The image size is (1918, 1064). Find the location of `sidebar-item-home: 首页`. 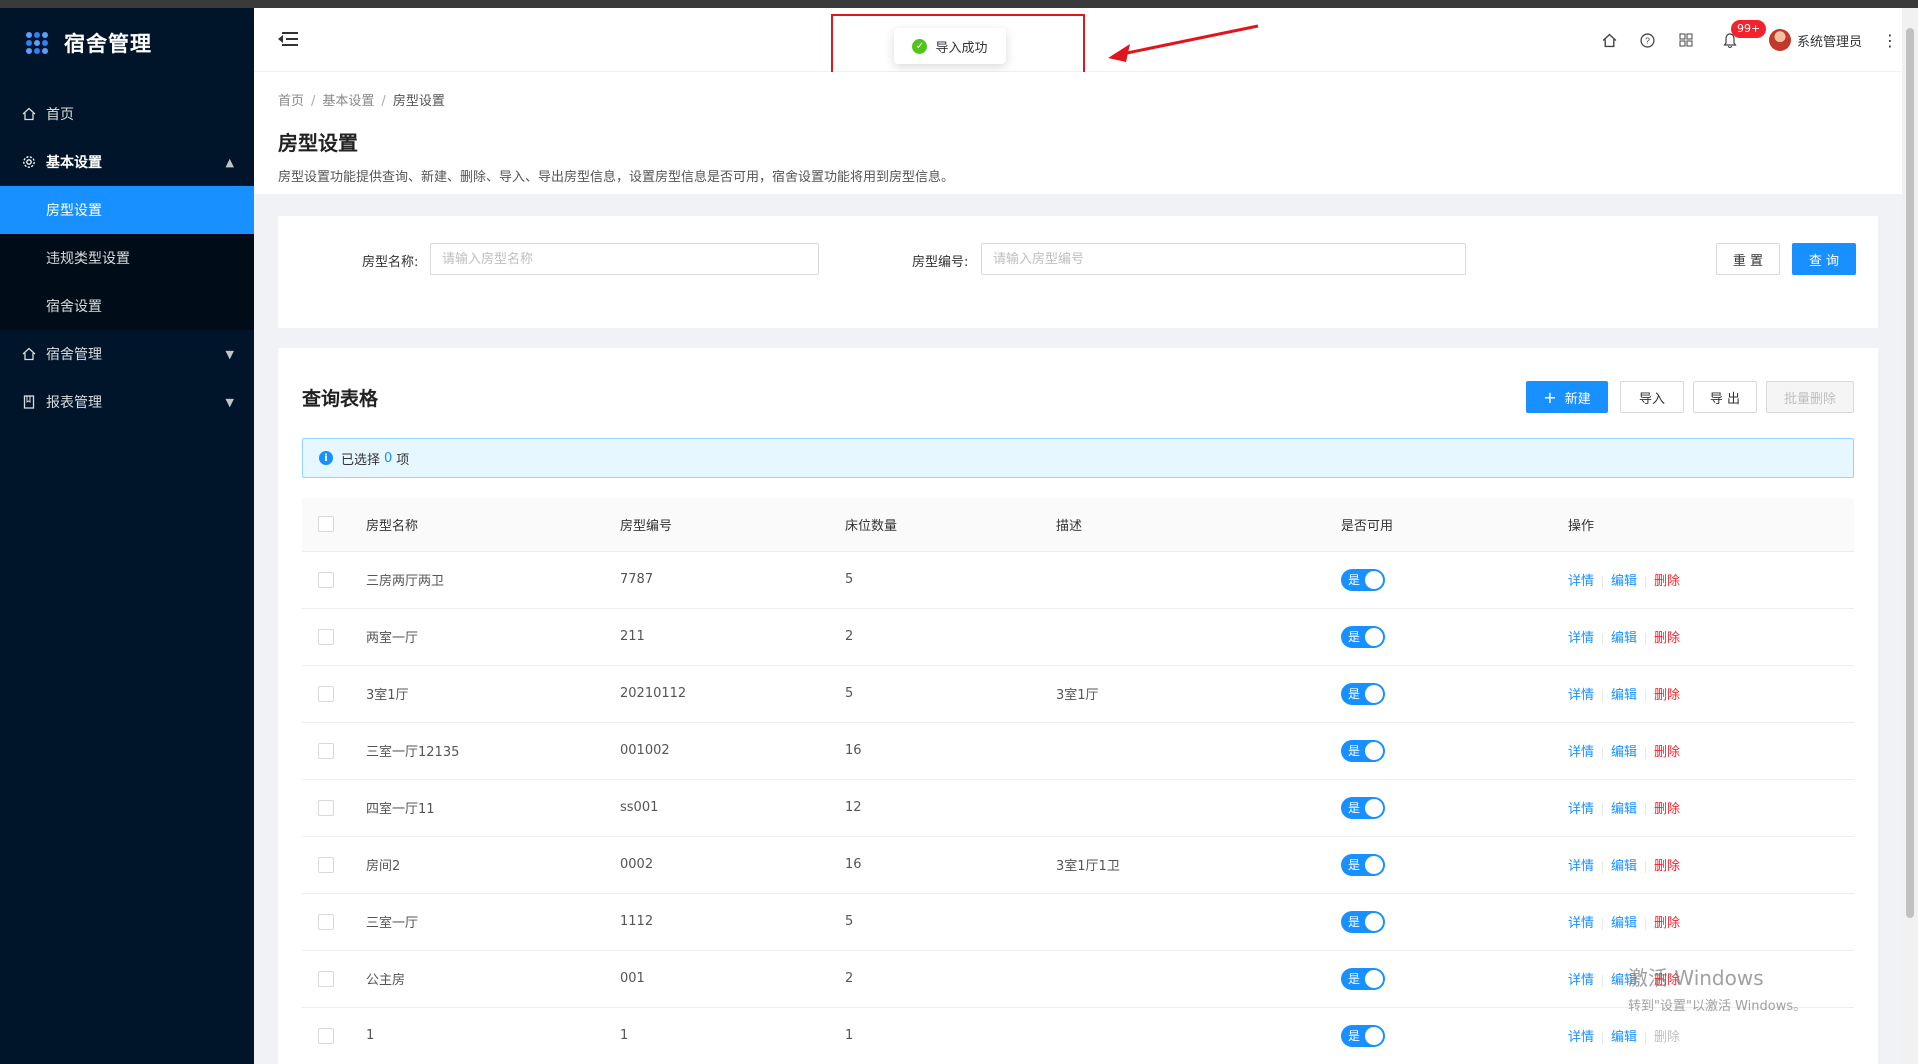

sidebar-item-home: 首页 is located at coordinates (127, 114).